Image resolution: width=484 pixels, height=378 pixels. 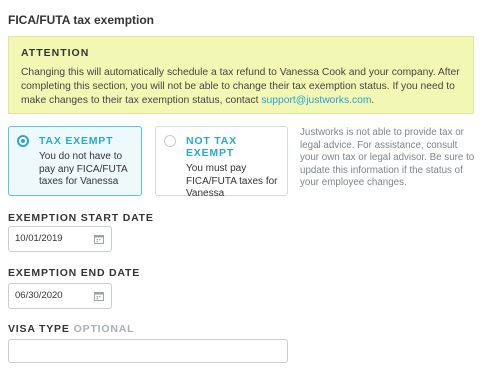 I want to click on radio-selected-icon, so click(x=23, y=141).